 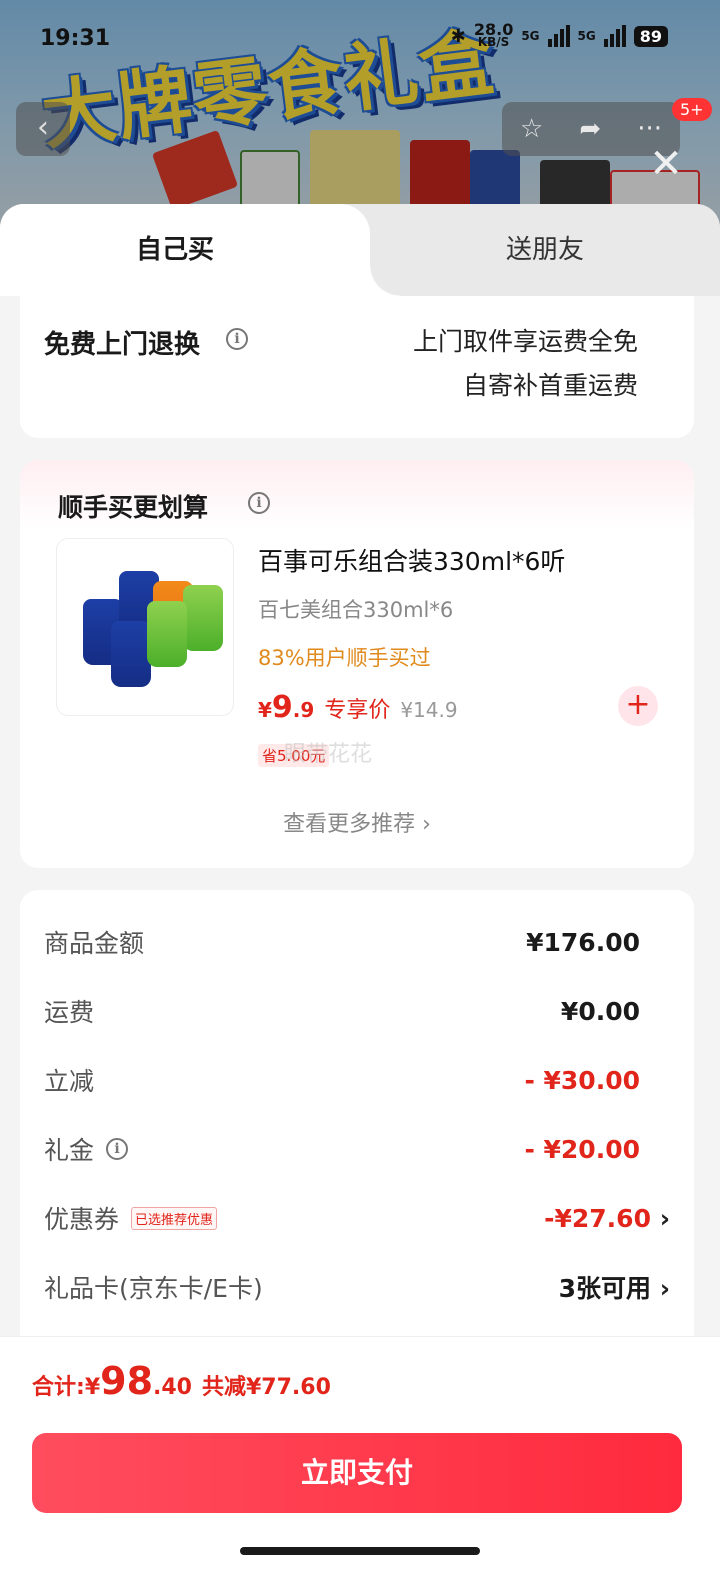 What do you see at coordinates (411, 560) in the screenshot?
I see `product-name: 百事可乐组合装330ml*6听` at bounding box center [411, 560].